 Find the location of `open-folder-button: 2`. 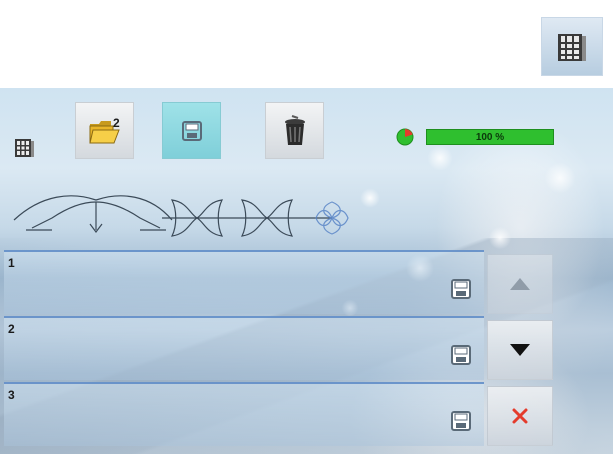

open-folder-button: 2 is located at coordinates (104, 130).